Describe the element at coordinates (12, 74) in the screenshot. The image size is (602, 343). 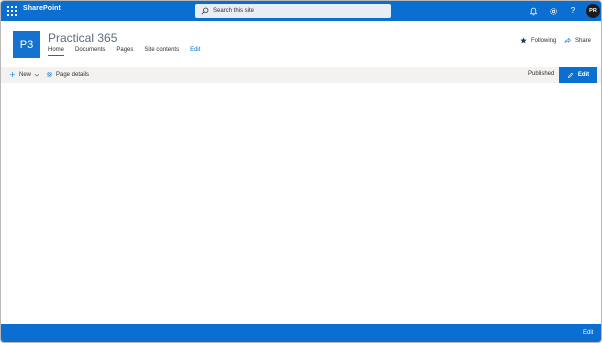
I see `plus-icon` at that location.